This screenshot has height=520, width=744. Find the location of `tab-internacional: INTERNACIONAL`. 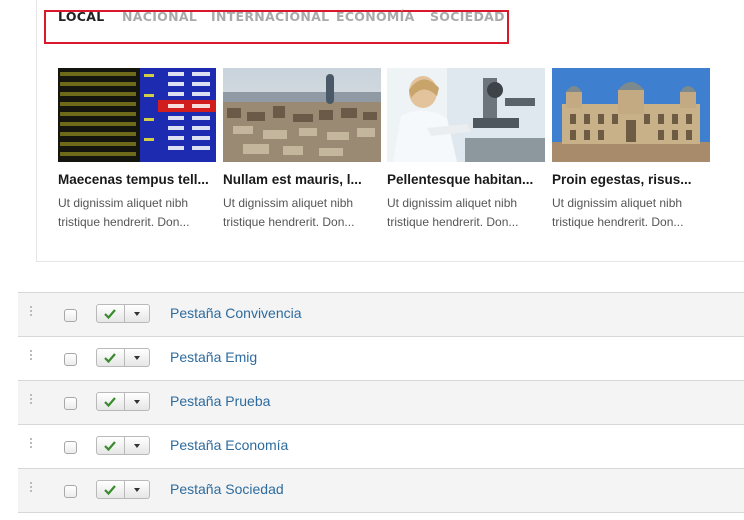

tab-internacional: INTERNACIONAL is located at coordinates (270, 16).